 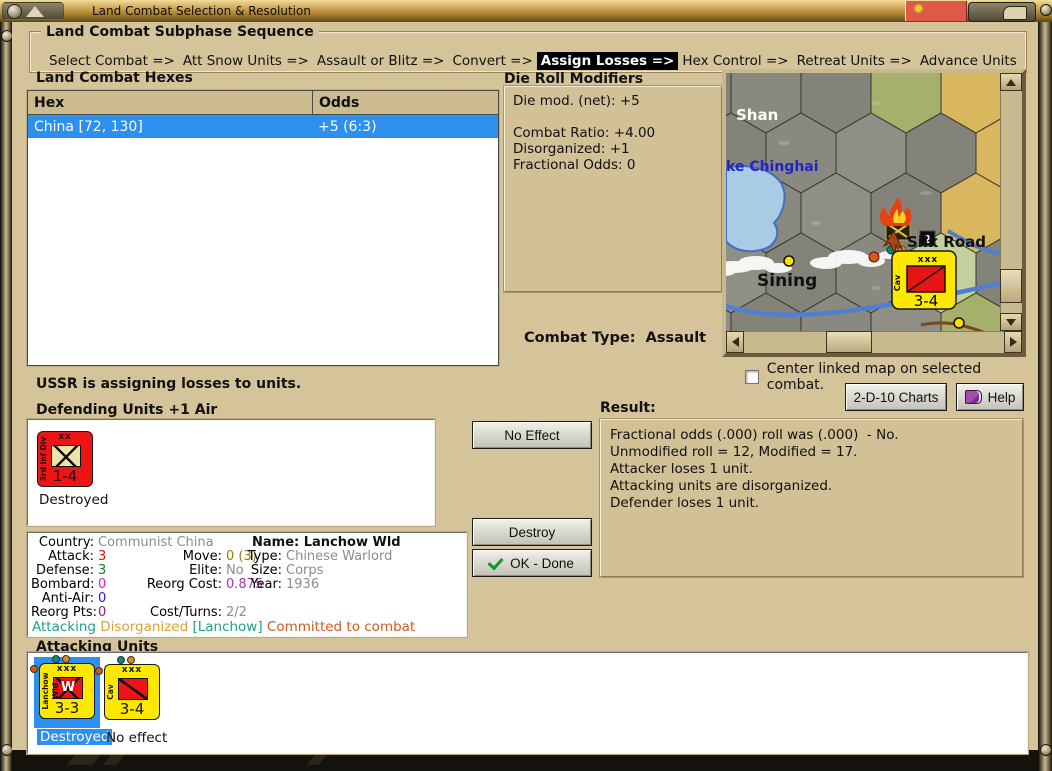 I want to click on defense-label: Defense:, so click(x=65, y=570).